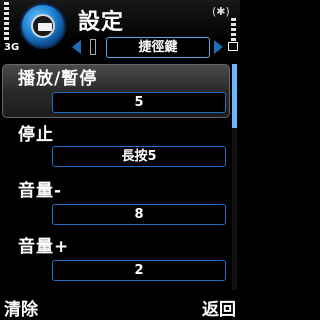 The height and width of the screenshot is (320, 320). I want to click on tab-bar: 捷徑鍵, so click(147, 48).